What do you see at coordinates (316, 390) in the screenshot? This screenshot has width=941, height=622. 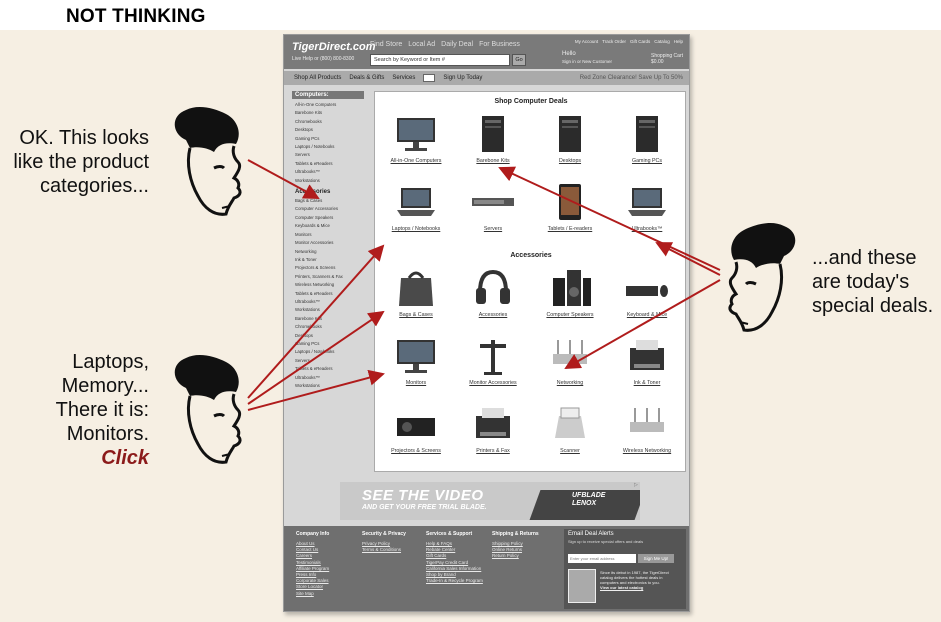 I see `arrow-to-monitors` at bounding box center [316, 390].